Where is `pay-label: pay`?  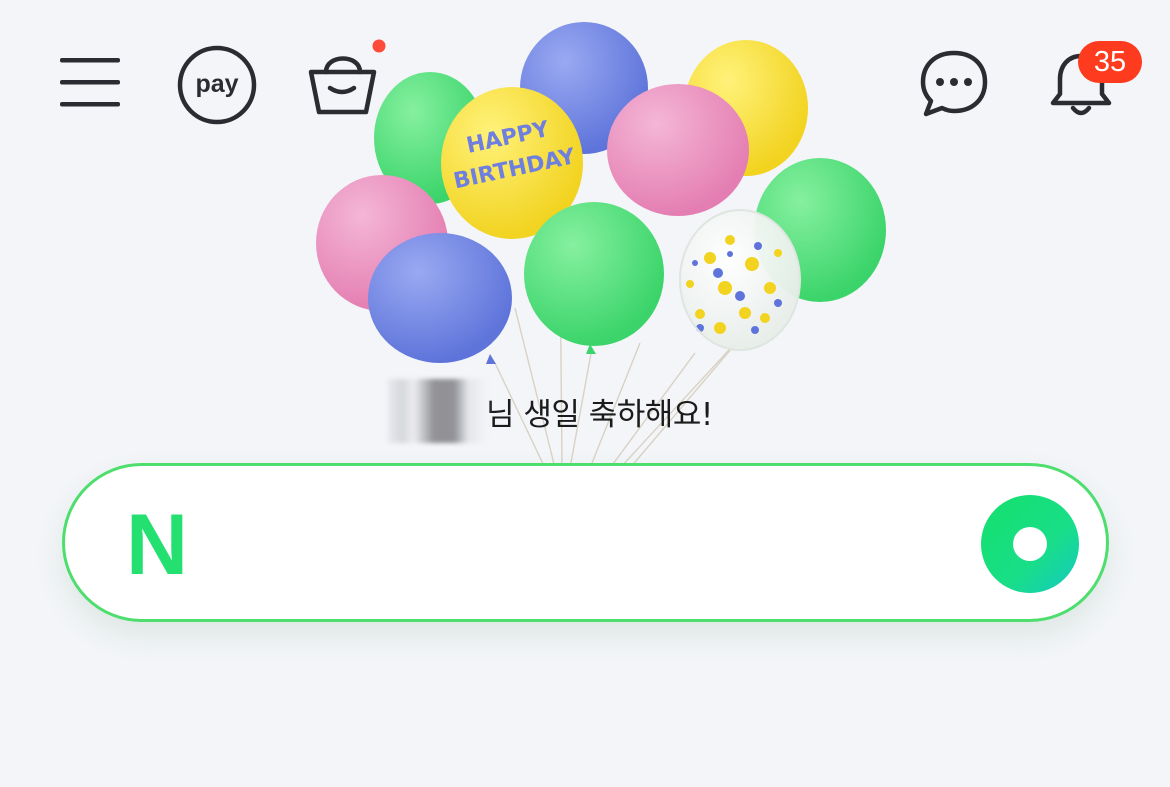
pay-label: pay is located at coordinates (216, 84).